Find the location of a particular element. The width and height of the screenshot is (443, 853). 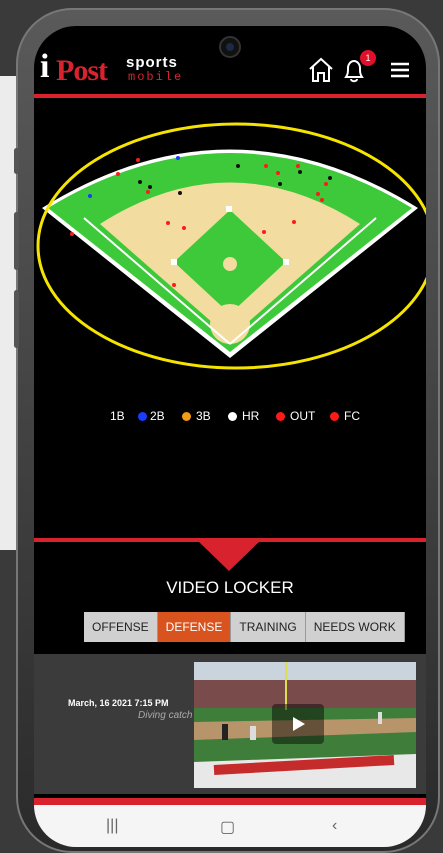

legend-label-fc: FC is located at coordinates (352, 416).